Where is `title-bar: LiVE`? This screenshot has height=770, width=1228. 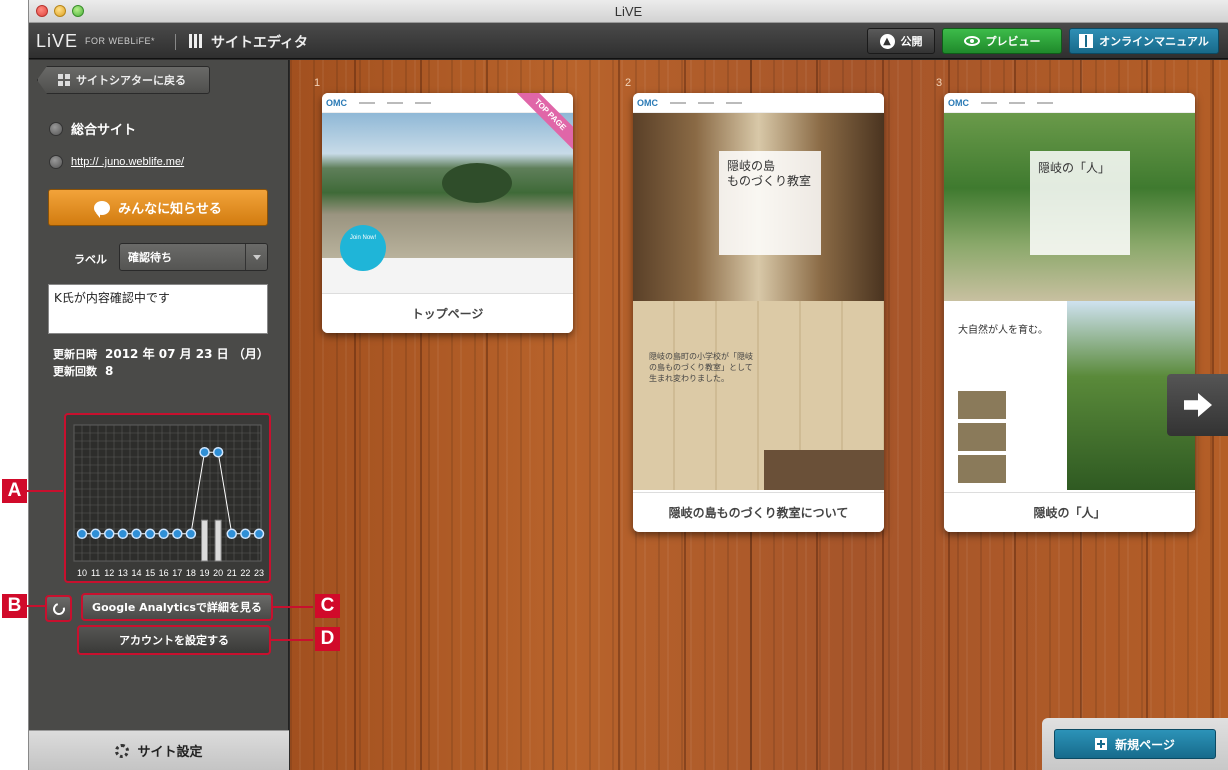 title-bar: LiVE is located at coordinates (628, 11).